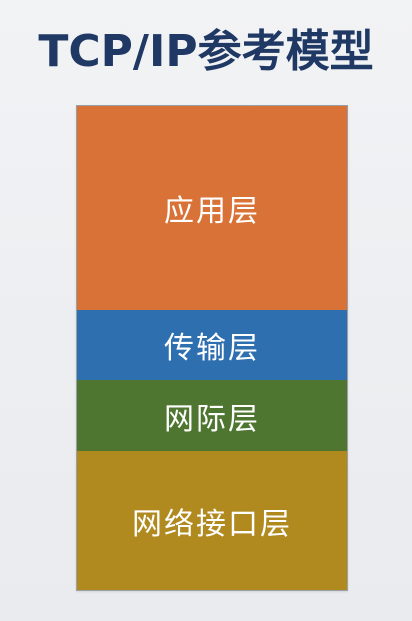  Describe the element at coordinates (206, 51) in the screenshot. I see `diagram-title: TCP/IP参考模型` at that location.